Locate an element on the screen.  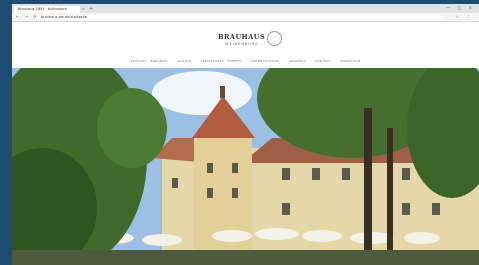
logo-subtitle: WEIßENBURG is located at coordinates (242, 44).